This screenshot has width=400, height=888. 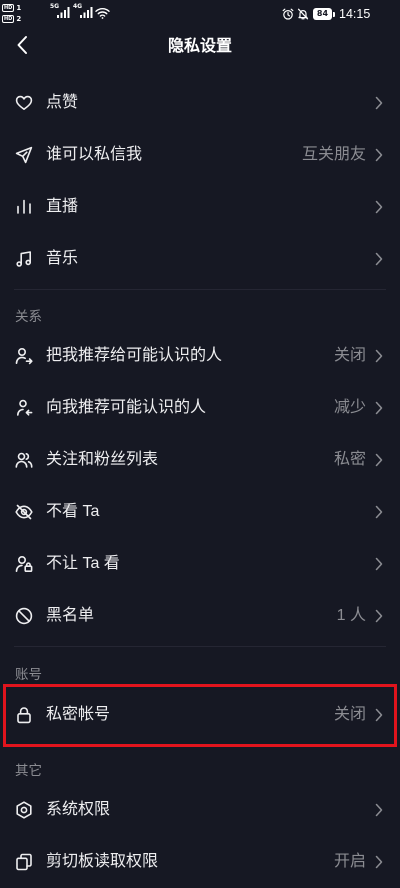 I want to click on sim2-hd-indicator: HD 2, so click(x=11, y=18).